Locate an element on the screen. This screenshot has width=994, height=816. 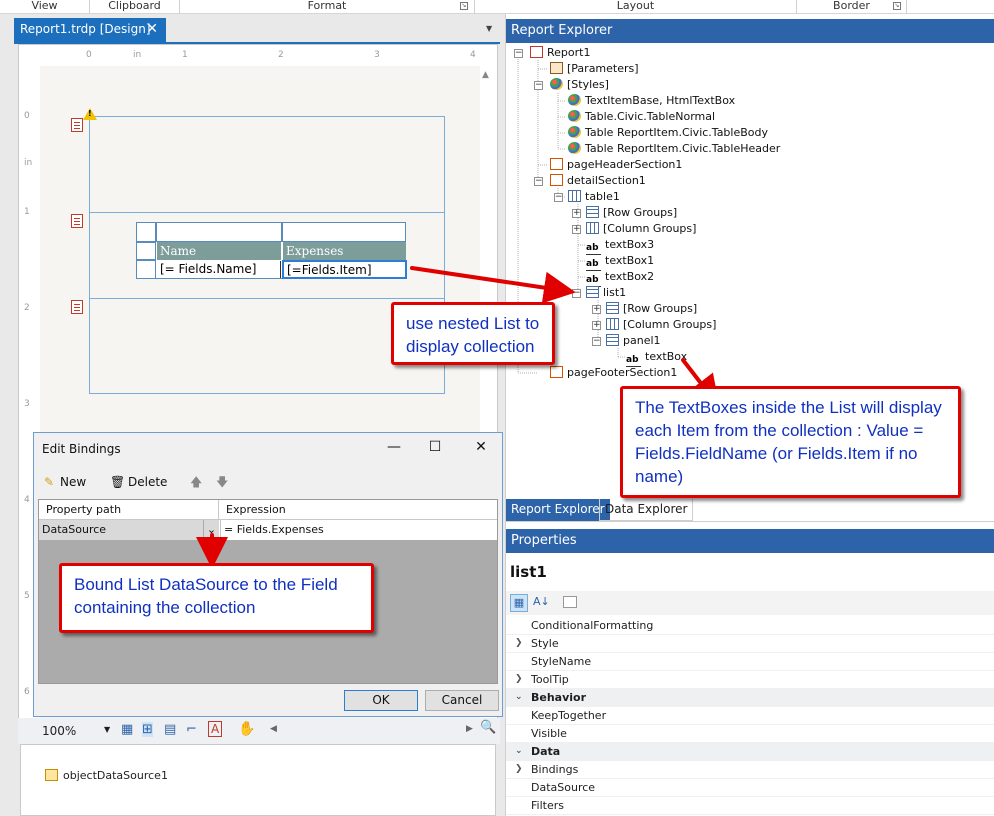
arrow-to-list is located at coordinates (493, 285).